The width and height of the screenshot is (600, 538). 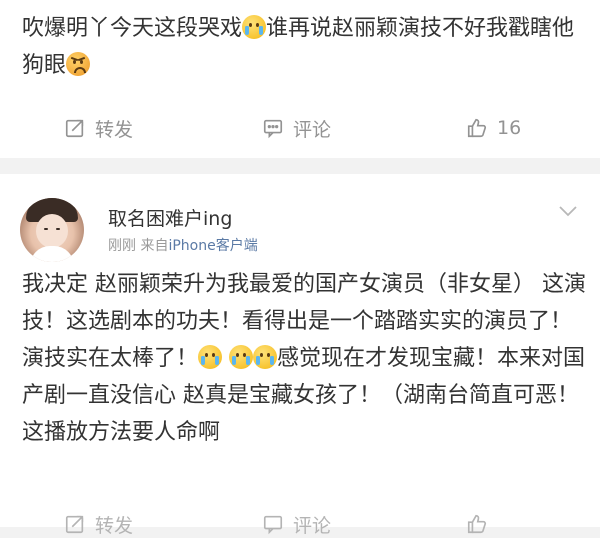 I want to click on chevron-down-icon, so click(x=568, y=211).